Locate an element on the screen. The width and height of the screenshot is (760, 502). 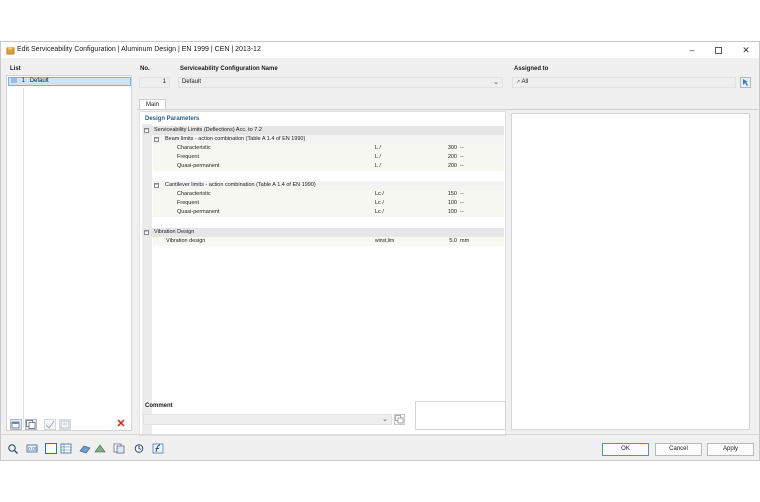
cancel-button: Cancel is located at coordinates (678, 449).